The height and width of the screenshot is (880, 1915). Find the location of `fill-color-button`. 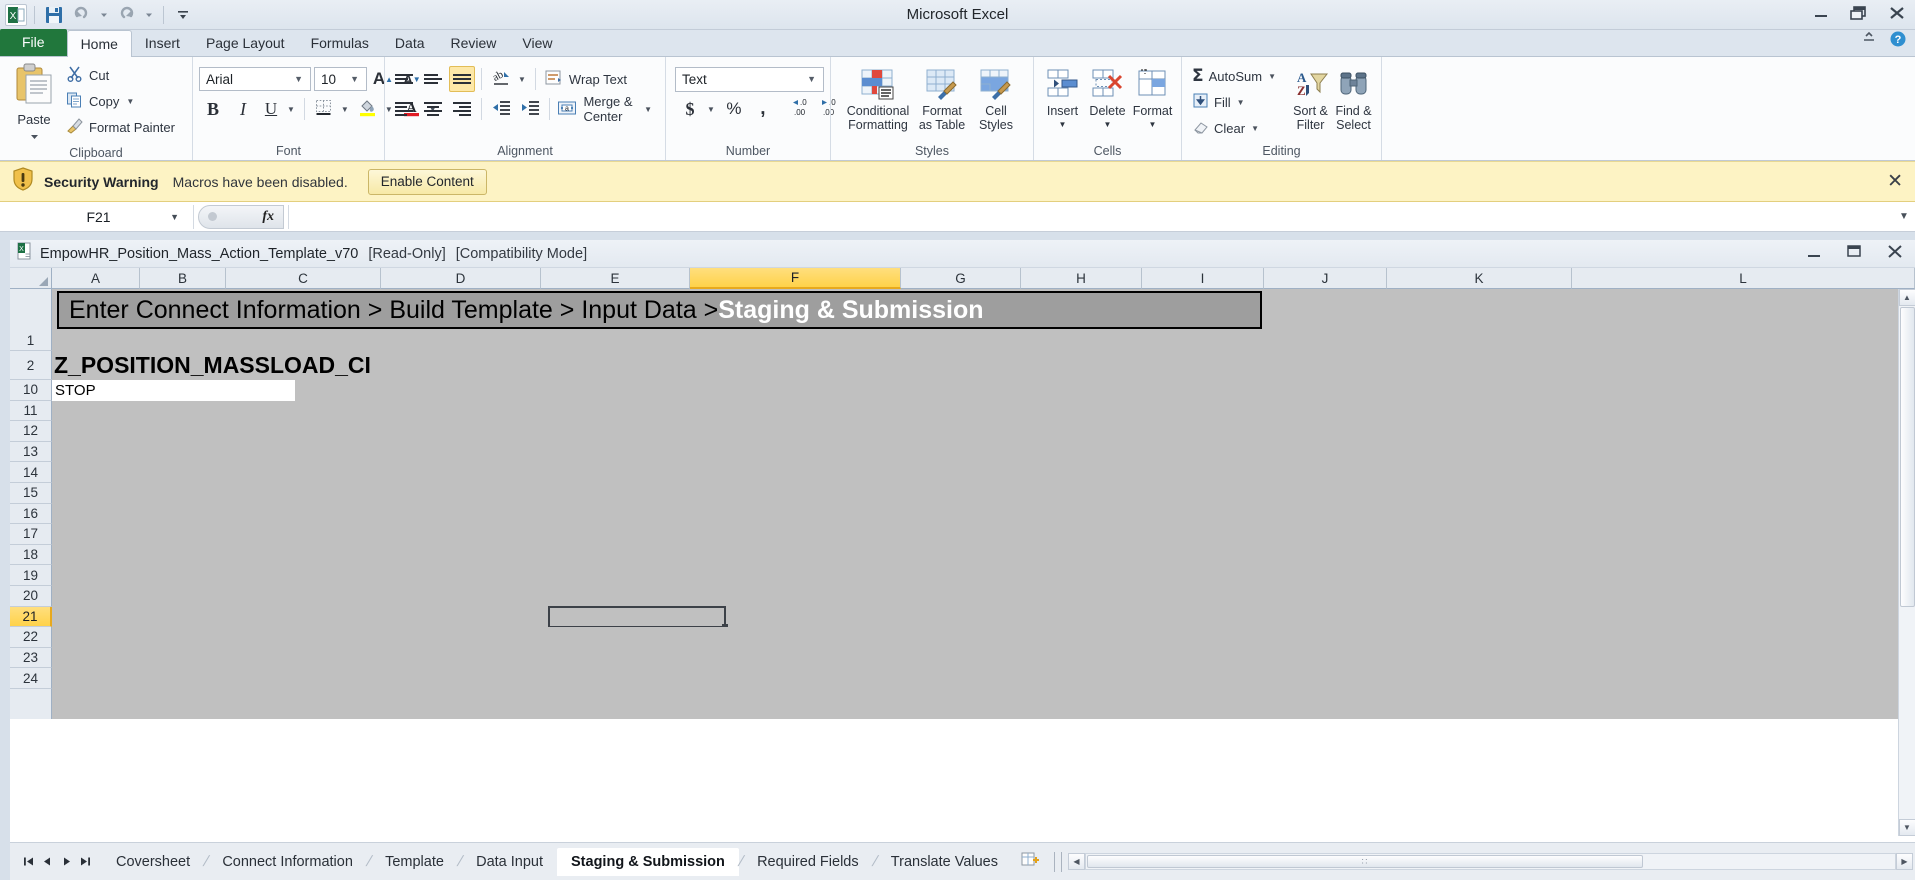

fill-color-button is located at coordinates (368, 109).